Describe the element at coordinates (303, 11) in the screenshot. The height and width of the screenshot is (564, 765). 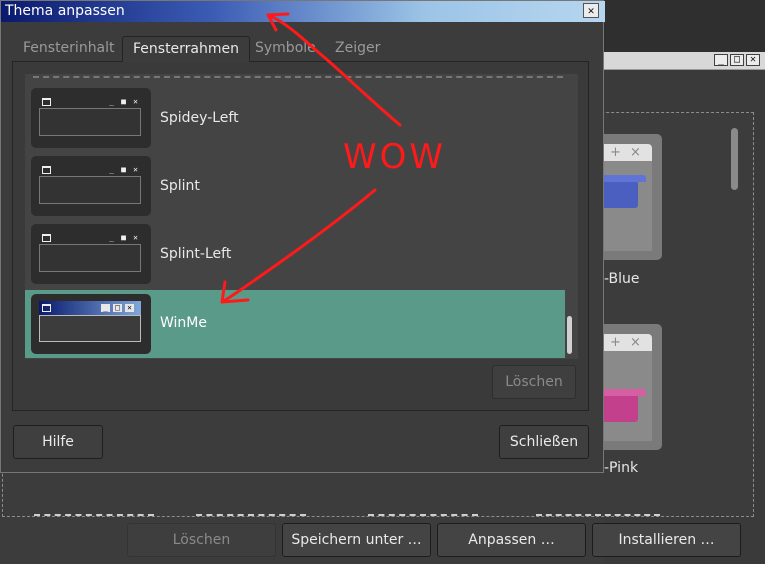
I see `dialog-titlebar: Thema anpassen ✕` at that location.